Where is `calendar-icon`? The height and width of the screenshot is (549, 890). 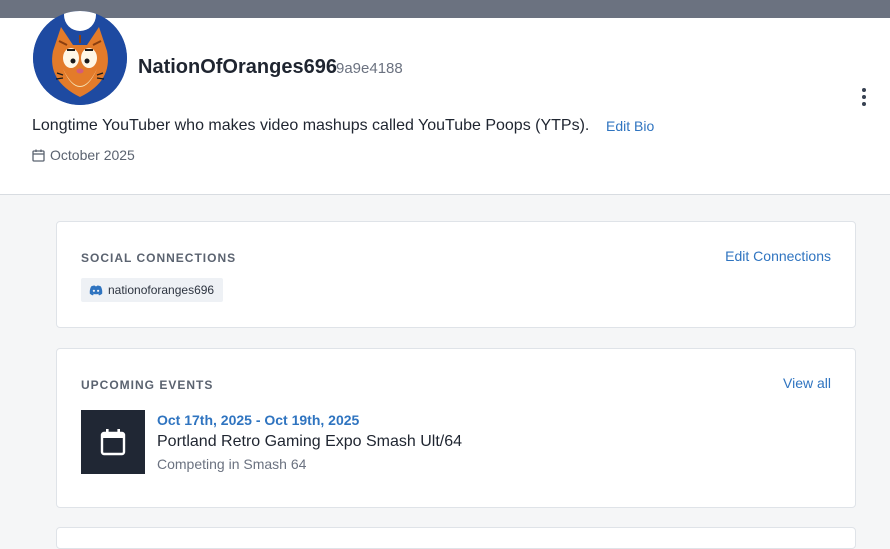 calendar-icon is located at coordinates (113, 442).